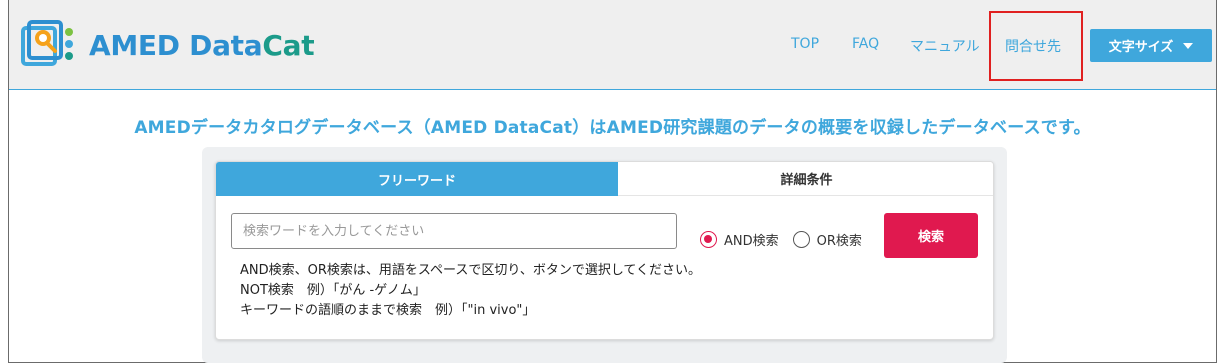 This screenshot has width=1226, height=363. What do you see at coordinates (454, 231) in the screenshot?
I see `search-input` at bounding box center [454, 231].